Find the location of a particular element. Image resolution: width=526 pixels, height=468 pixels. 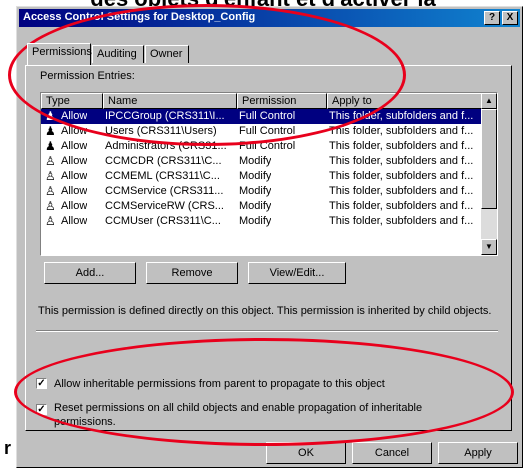

apply-button: Apply is located at coordinates (478, 453).